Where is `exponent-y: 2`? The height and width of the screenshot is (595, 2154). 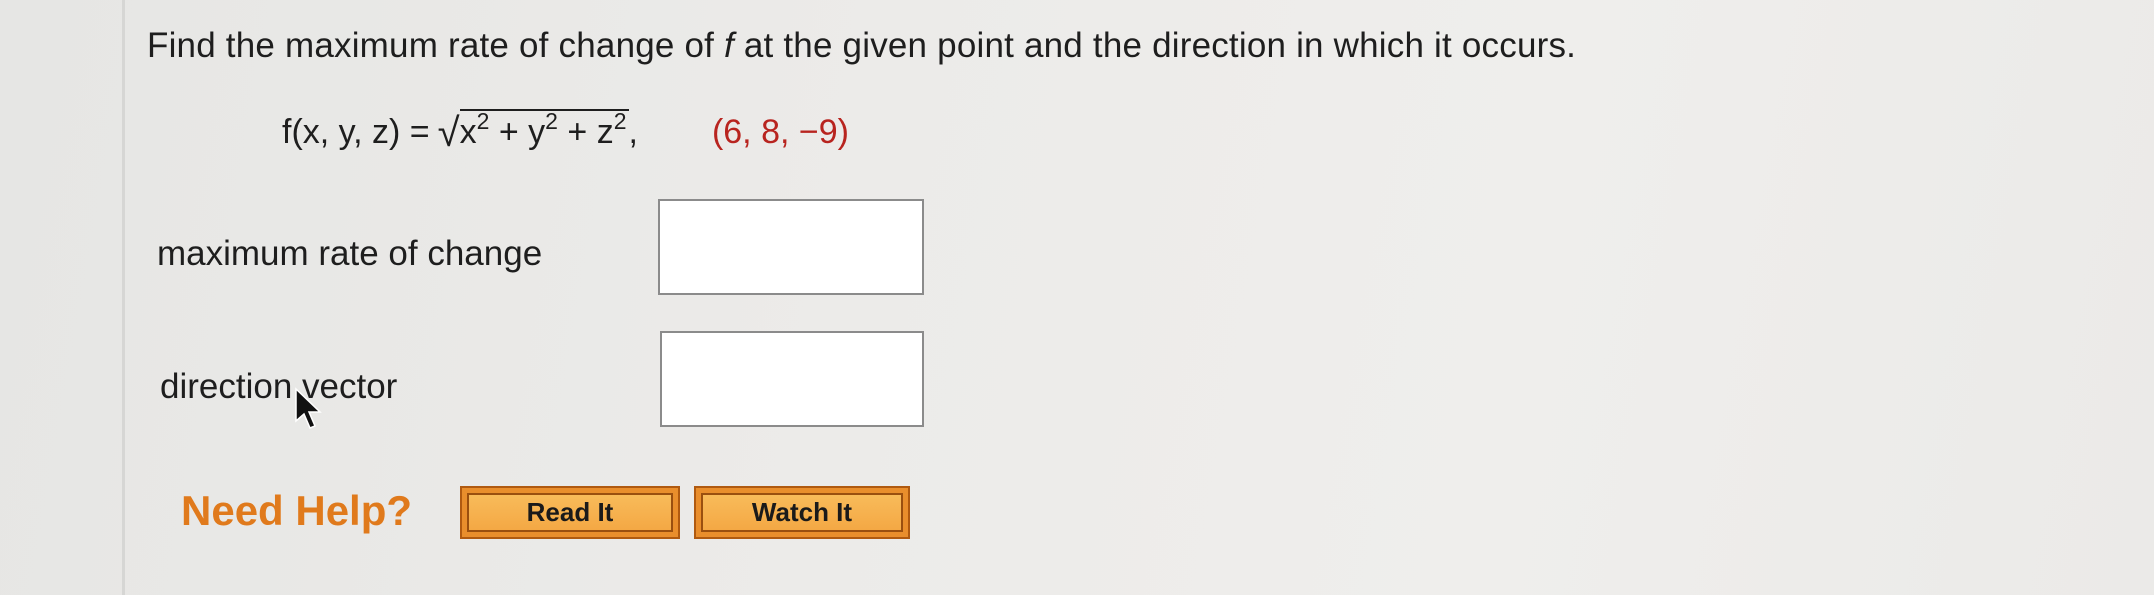
exponent-y: 2 is located at coordinates (551, 121).